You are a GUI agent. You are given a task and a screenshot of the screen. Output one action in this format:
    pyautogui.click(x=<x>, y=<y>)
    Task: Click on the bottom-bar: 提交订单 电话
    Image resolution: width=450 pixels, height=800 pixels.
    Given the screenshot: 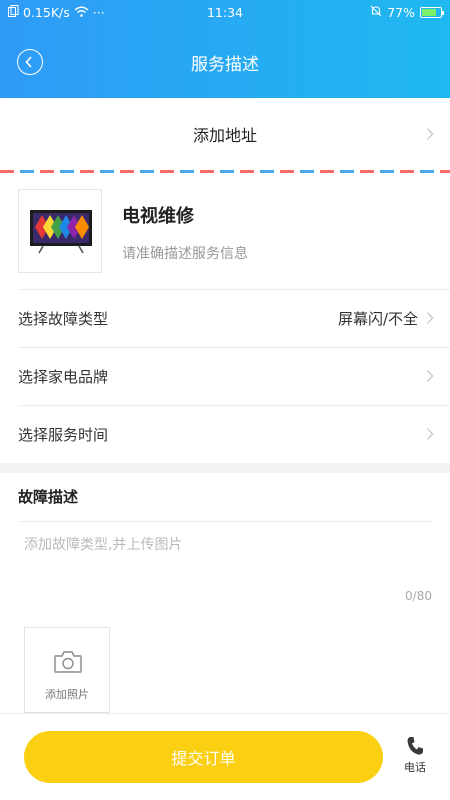 What is the action you would take?
    pyautogui.click(x=225, y=756)
    